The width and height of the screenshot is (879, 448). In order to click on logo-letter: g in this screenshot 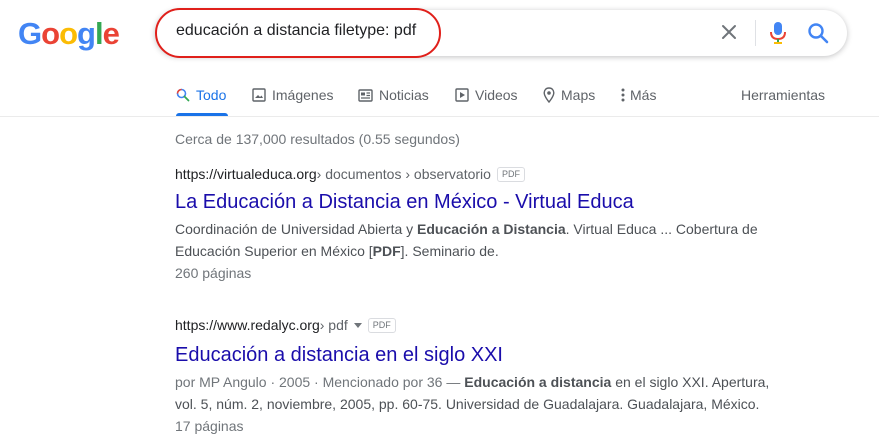, I will do `click(86, 33)`.